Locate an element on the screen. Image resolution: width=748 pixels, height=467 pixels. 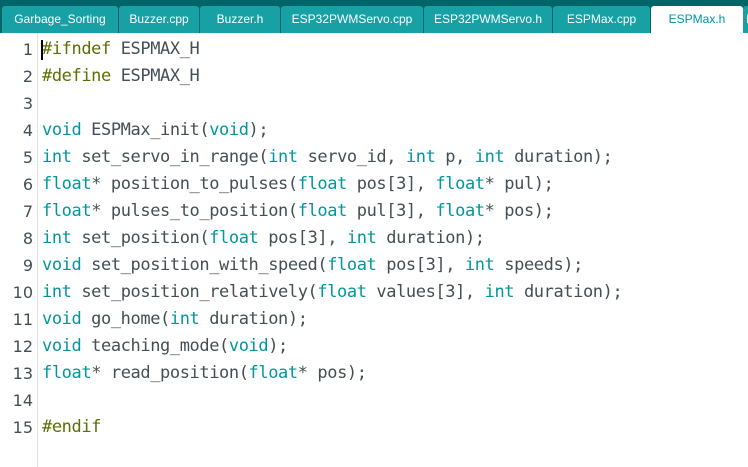
code-text: void teaching_mode(void); is located at coordinates (165, 346).